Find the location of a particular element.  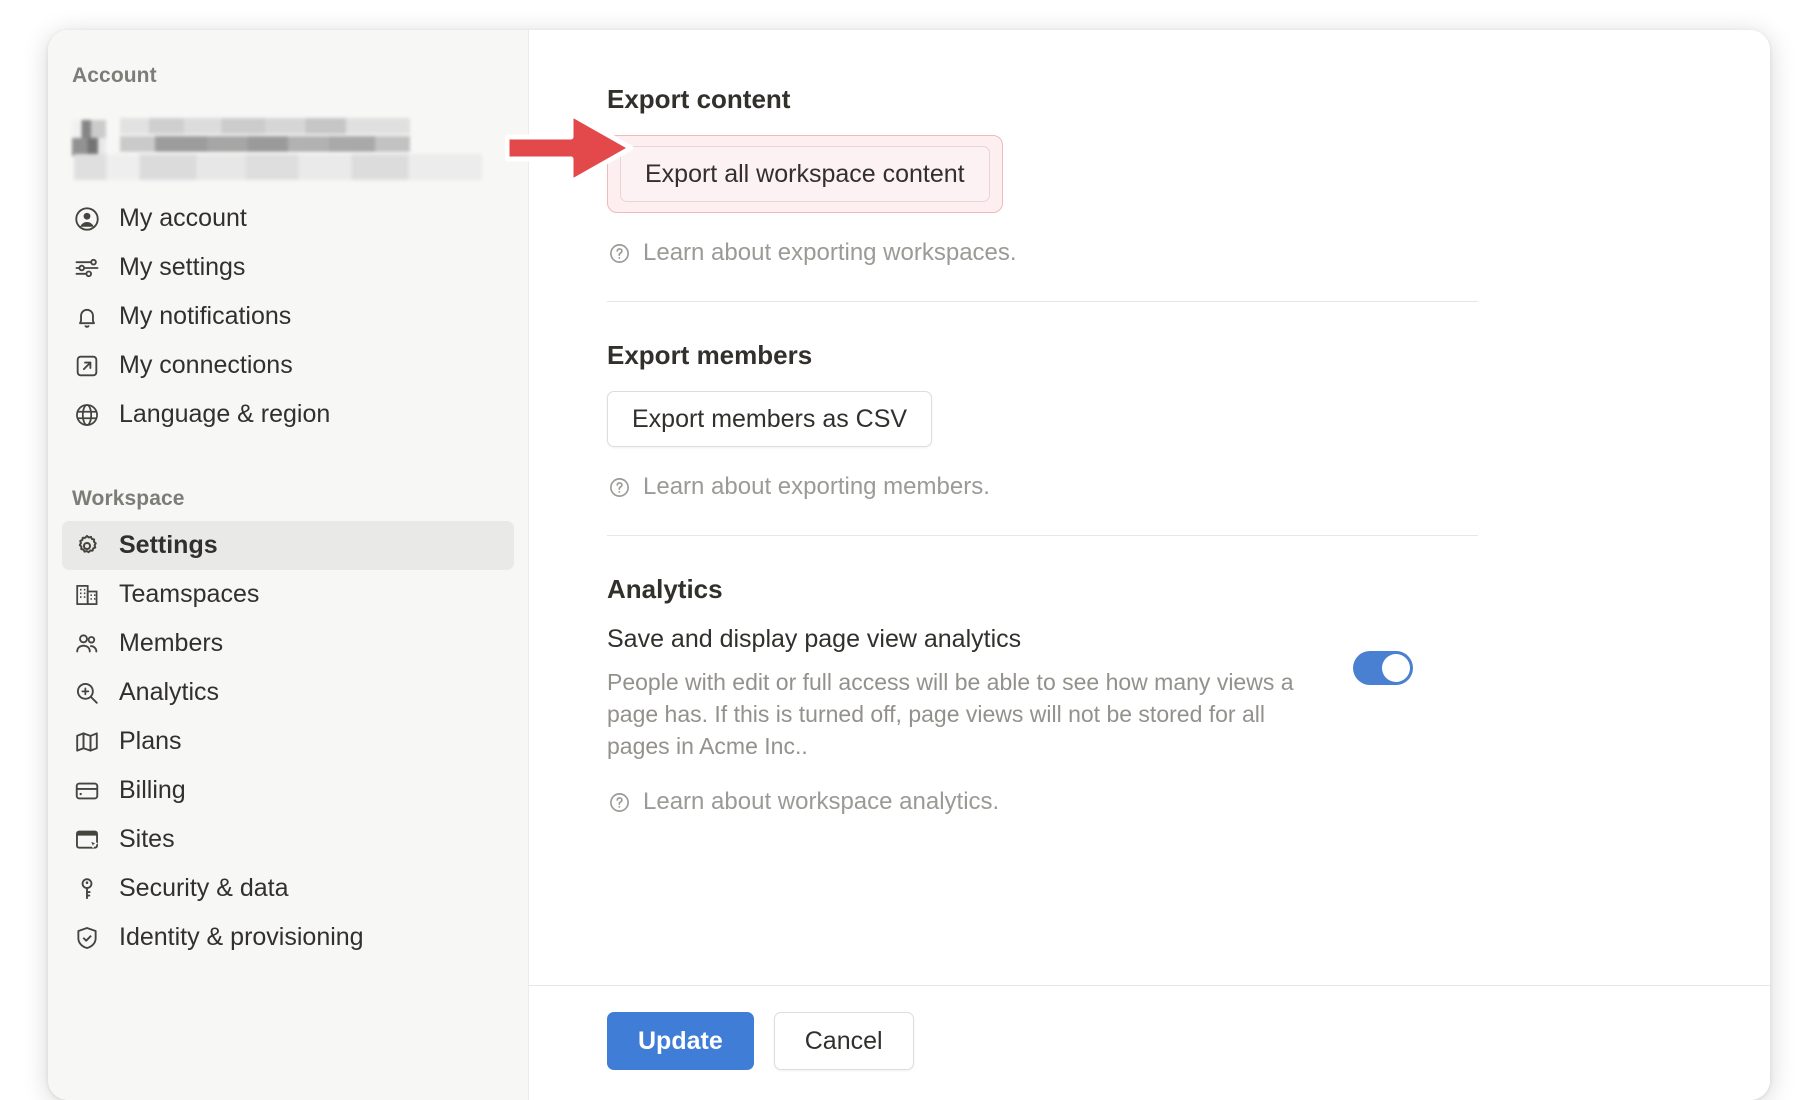

toggle-knob is located at coordinates (1396, 668).